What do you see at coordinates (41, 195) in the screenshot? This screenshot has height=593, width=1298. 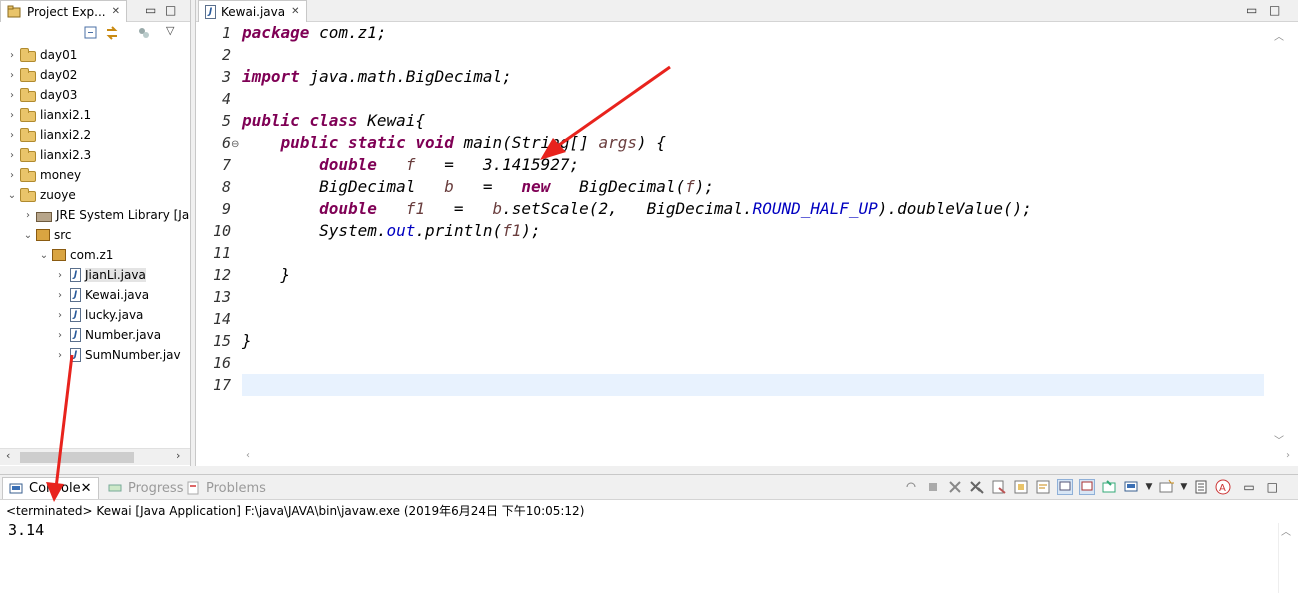 I see `tree-item-zuoye: ⌄ zuoye` at bounding box center [41, 195].